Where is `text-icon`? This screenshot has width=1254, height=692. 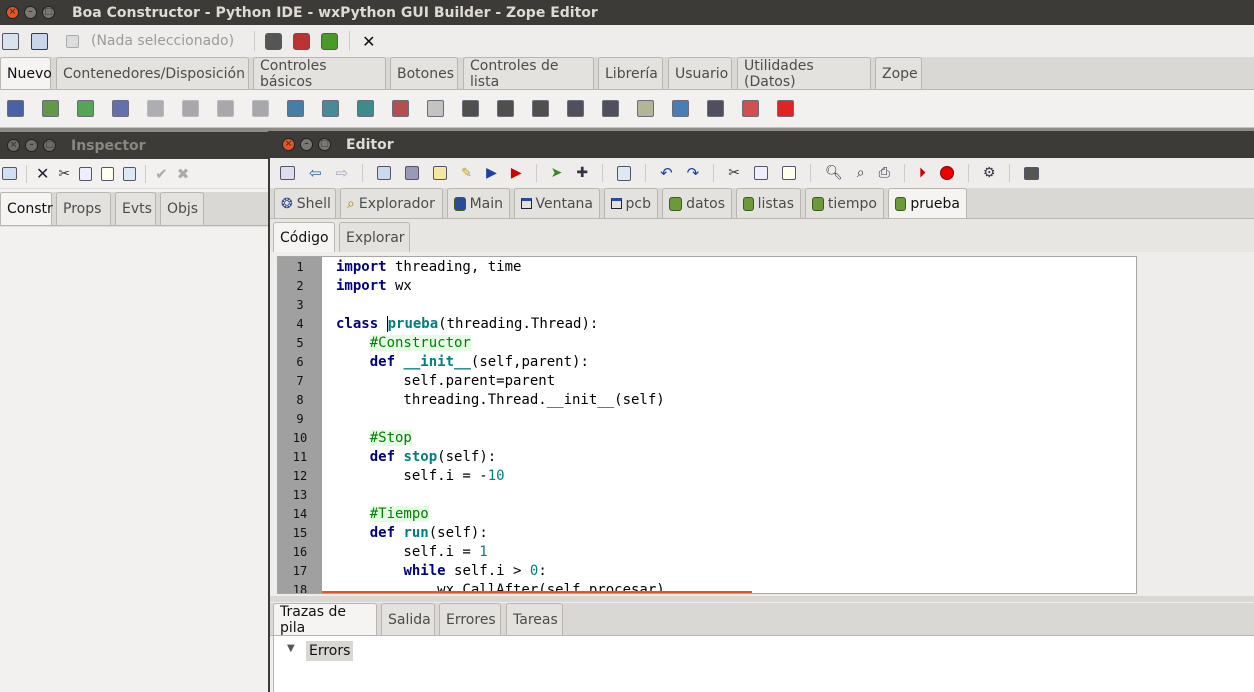
text-icon is located at coordinates (610, 108).